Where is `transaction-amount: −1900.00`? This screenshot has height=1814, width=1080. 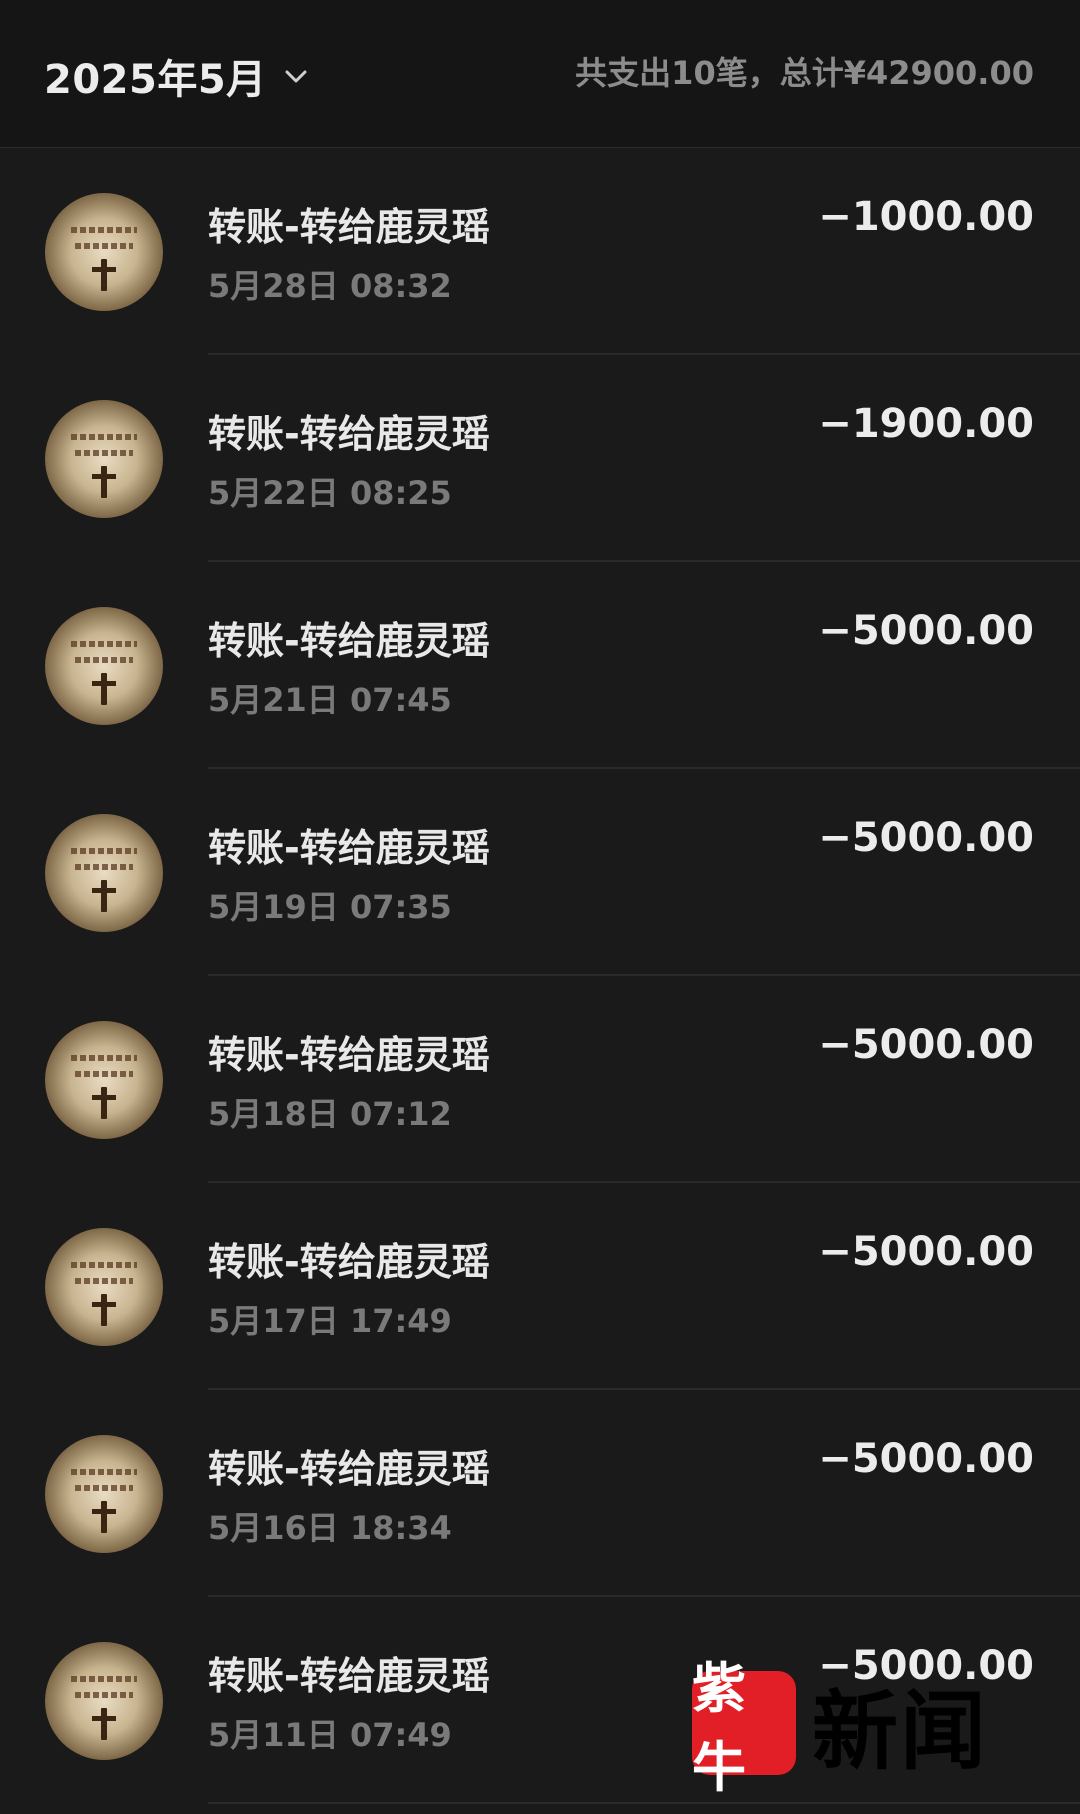 transaction-amount: −1900.00 is located at coordinates (926, 424).